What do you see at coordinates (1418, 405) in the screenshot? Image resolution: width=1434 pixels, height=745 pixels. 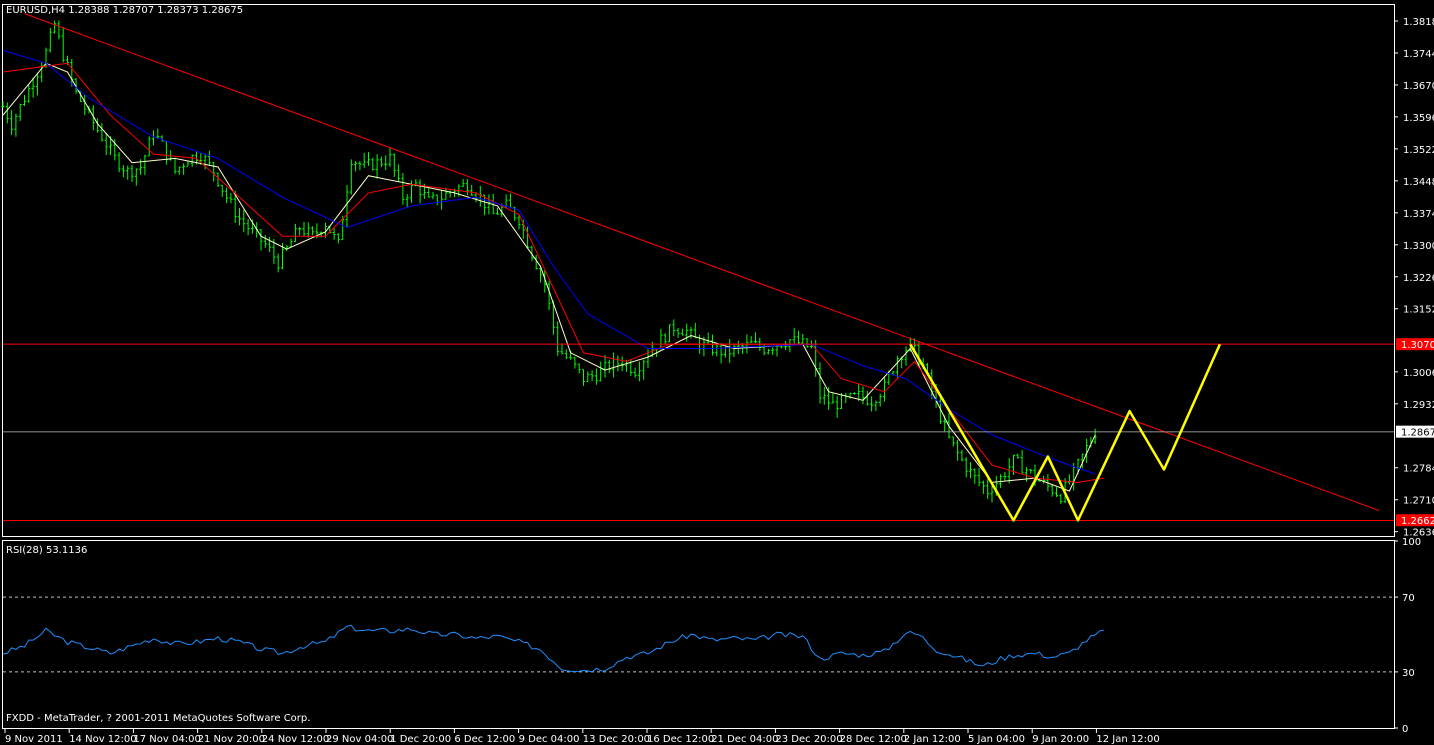 I see `price-tick-label: 1.29320` at bounding box center [1418, 405].